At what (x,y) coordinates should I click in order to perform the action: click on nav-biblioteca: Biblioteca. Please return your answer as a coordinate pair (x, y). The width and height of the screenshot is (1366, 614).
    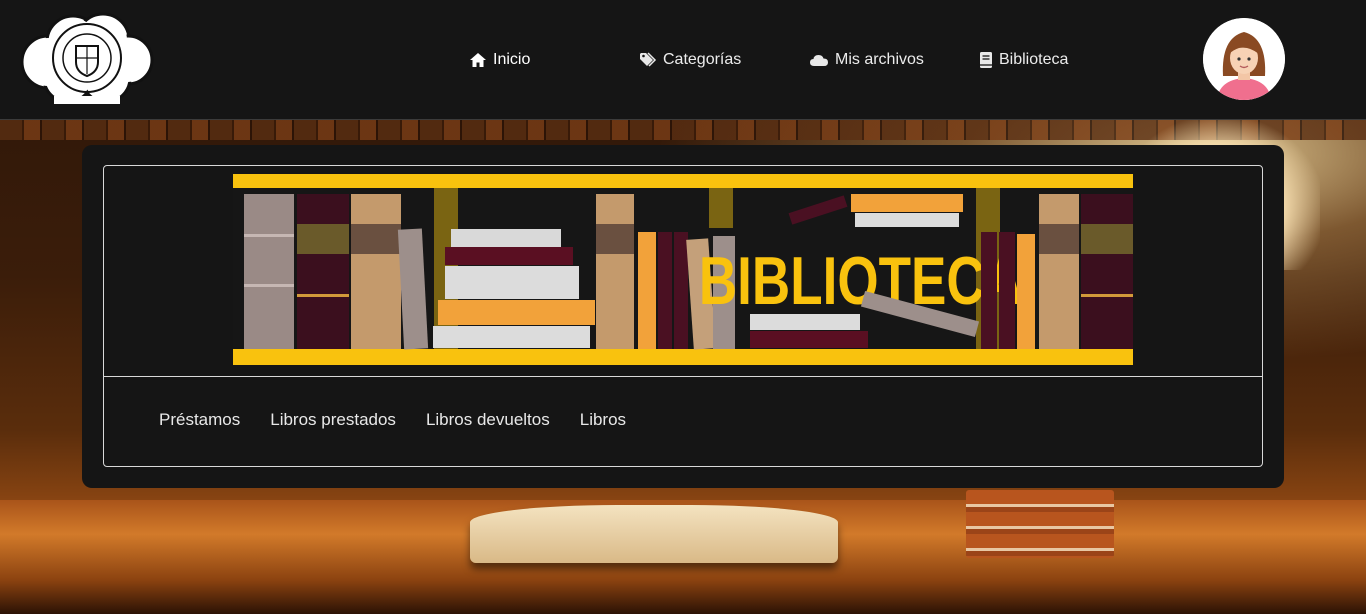
    Looking at the image, I should click on (1023, 60).